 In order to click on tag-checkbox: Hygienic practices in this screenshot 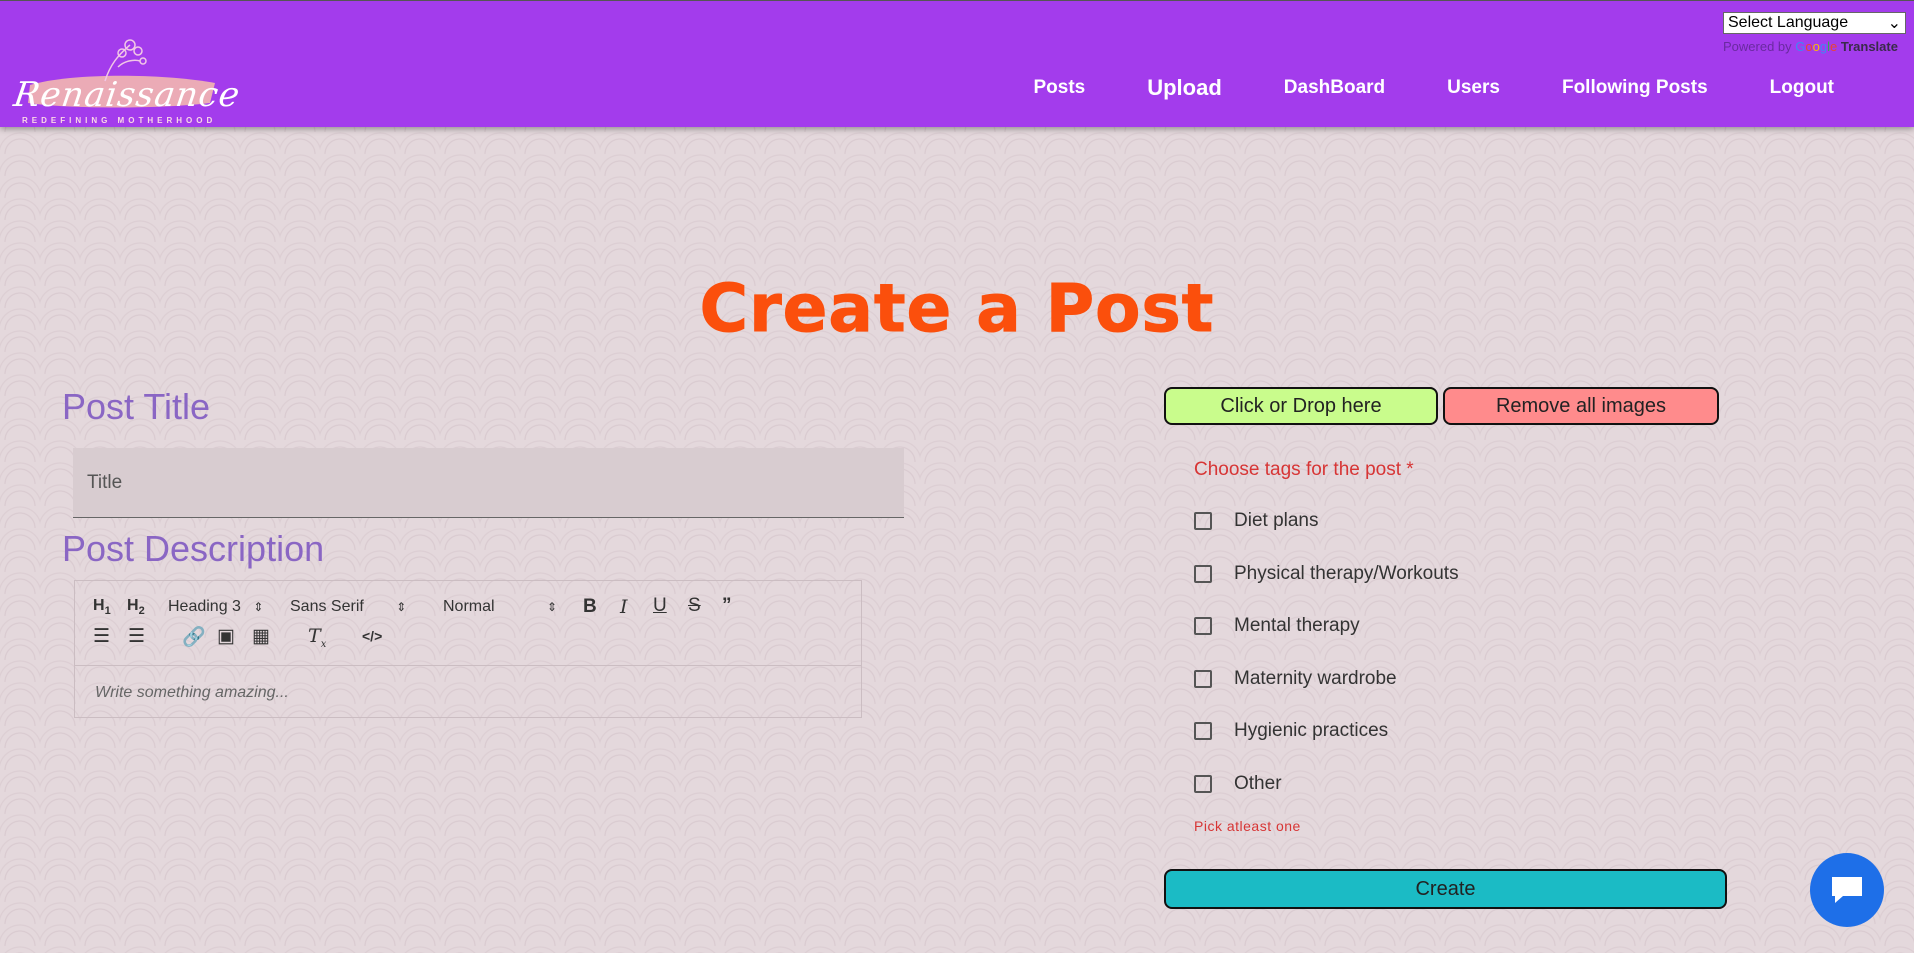, I will do `click(1291, 731)`.